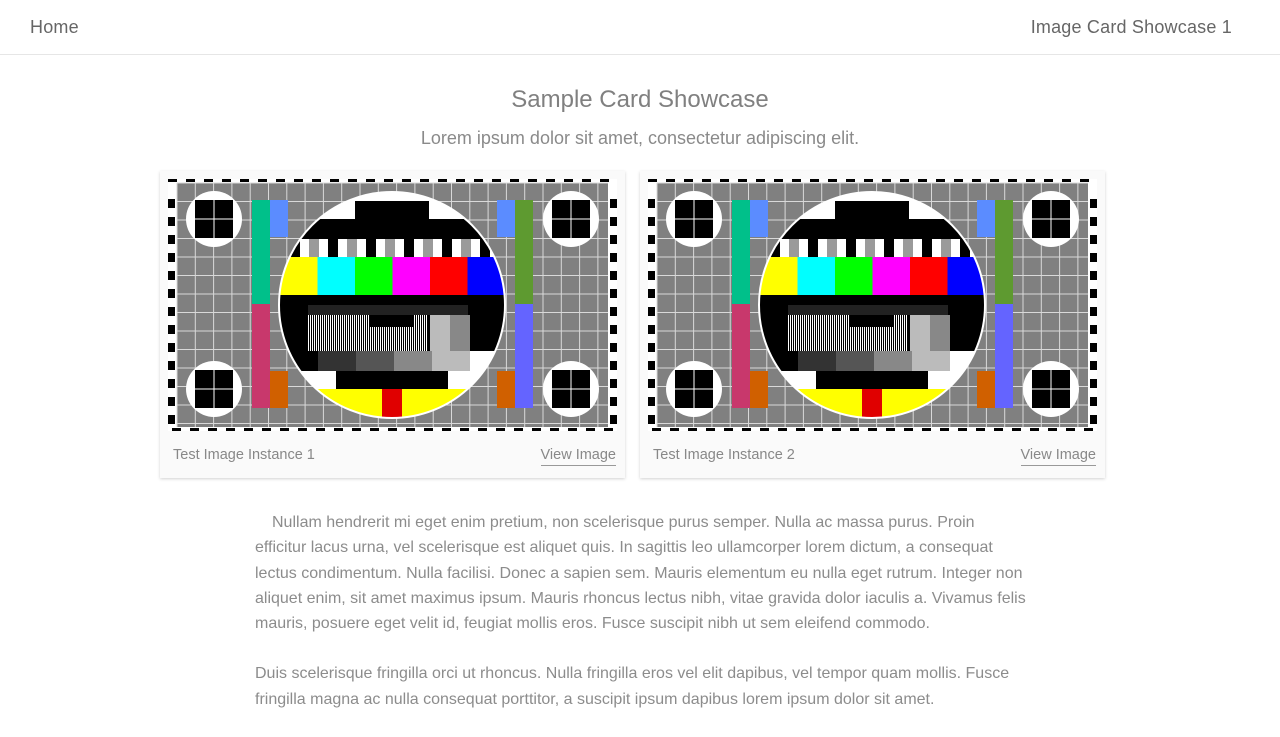 This screenshot has height=737, width=1280. Describe the element at coordinates (640, 99) in the screenshot. I see `page-title: Sample Card Showcase` at that location.